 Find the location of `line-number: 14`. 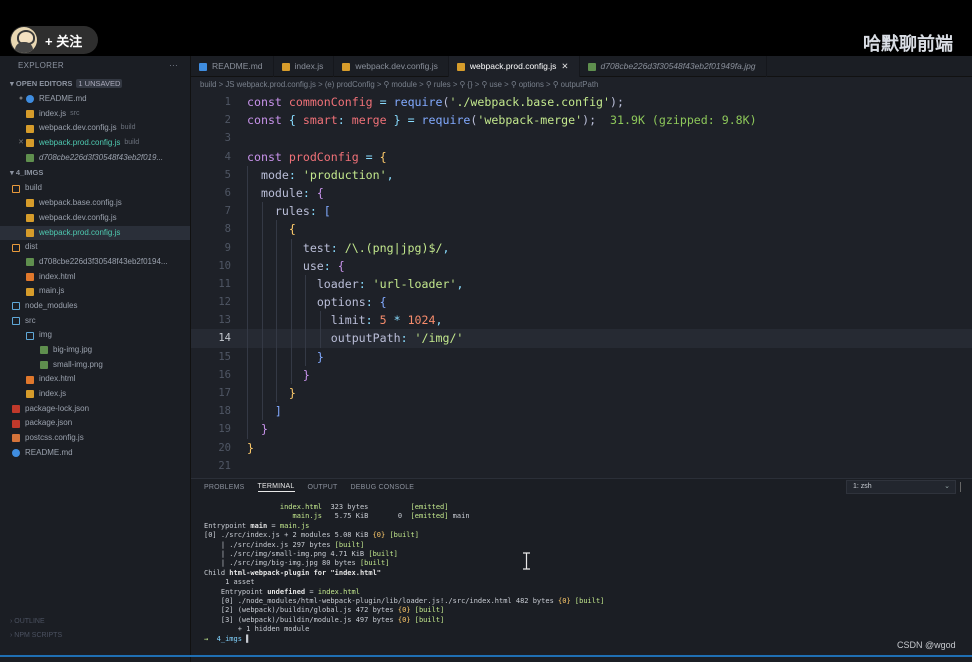

line-number: 14 is located at coordinates (224, 338).